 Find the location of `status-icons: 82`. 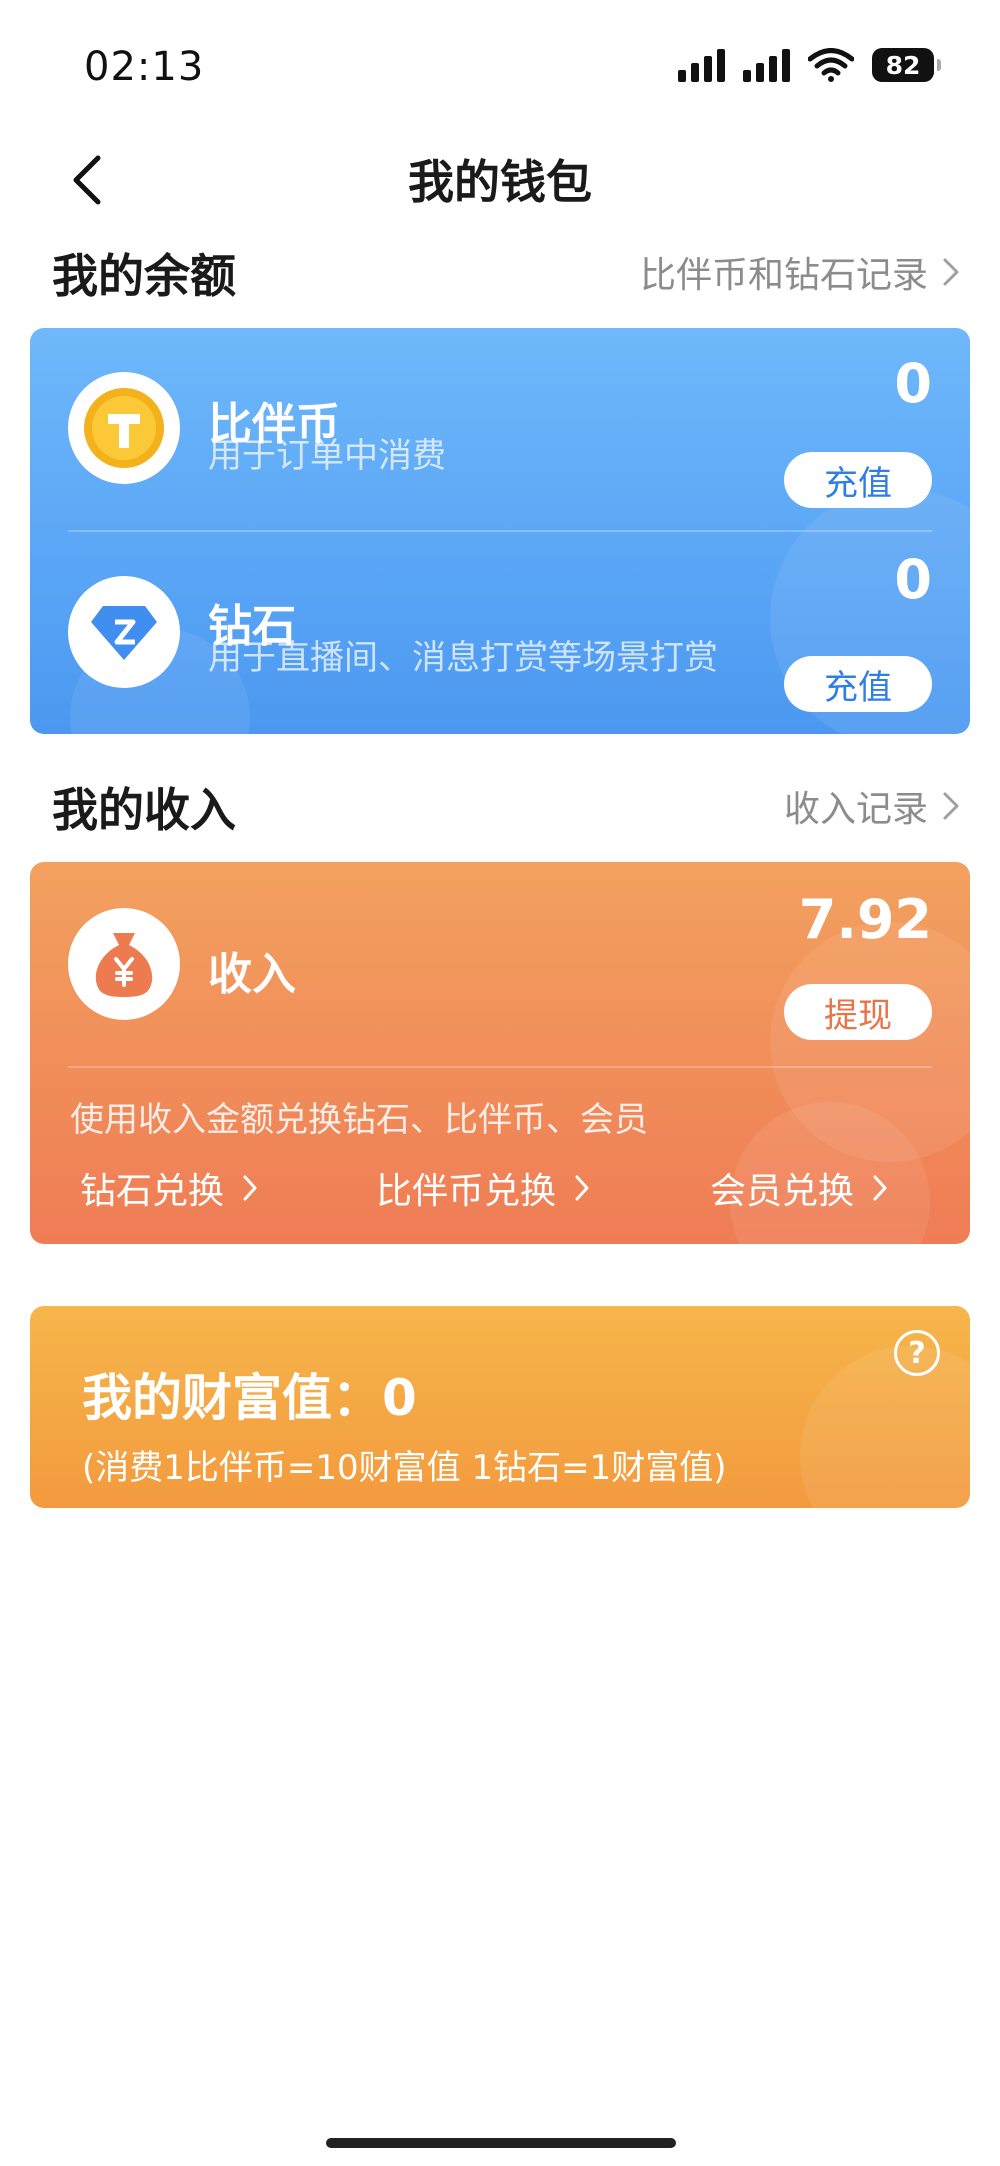

status-icons: 82 is located at coordinates (809, 65).